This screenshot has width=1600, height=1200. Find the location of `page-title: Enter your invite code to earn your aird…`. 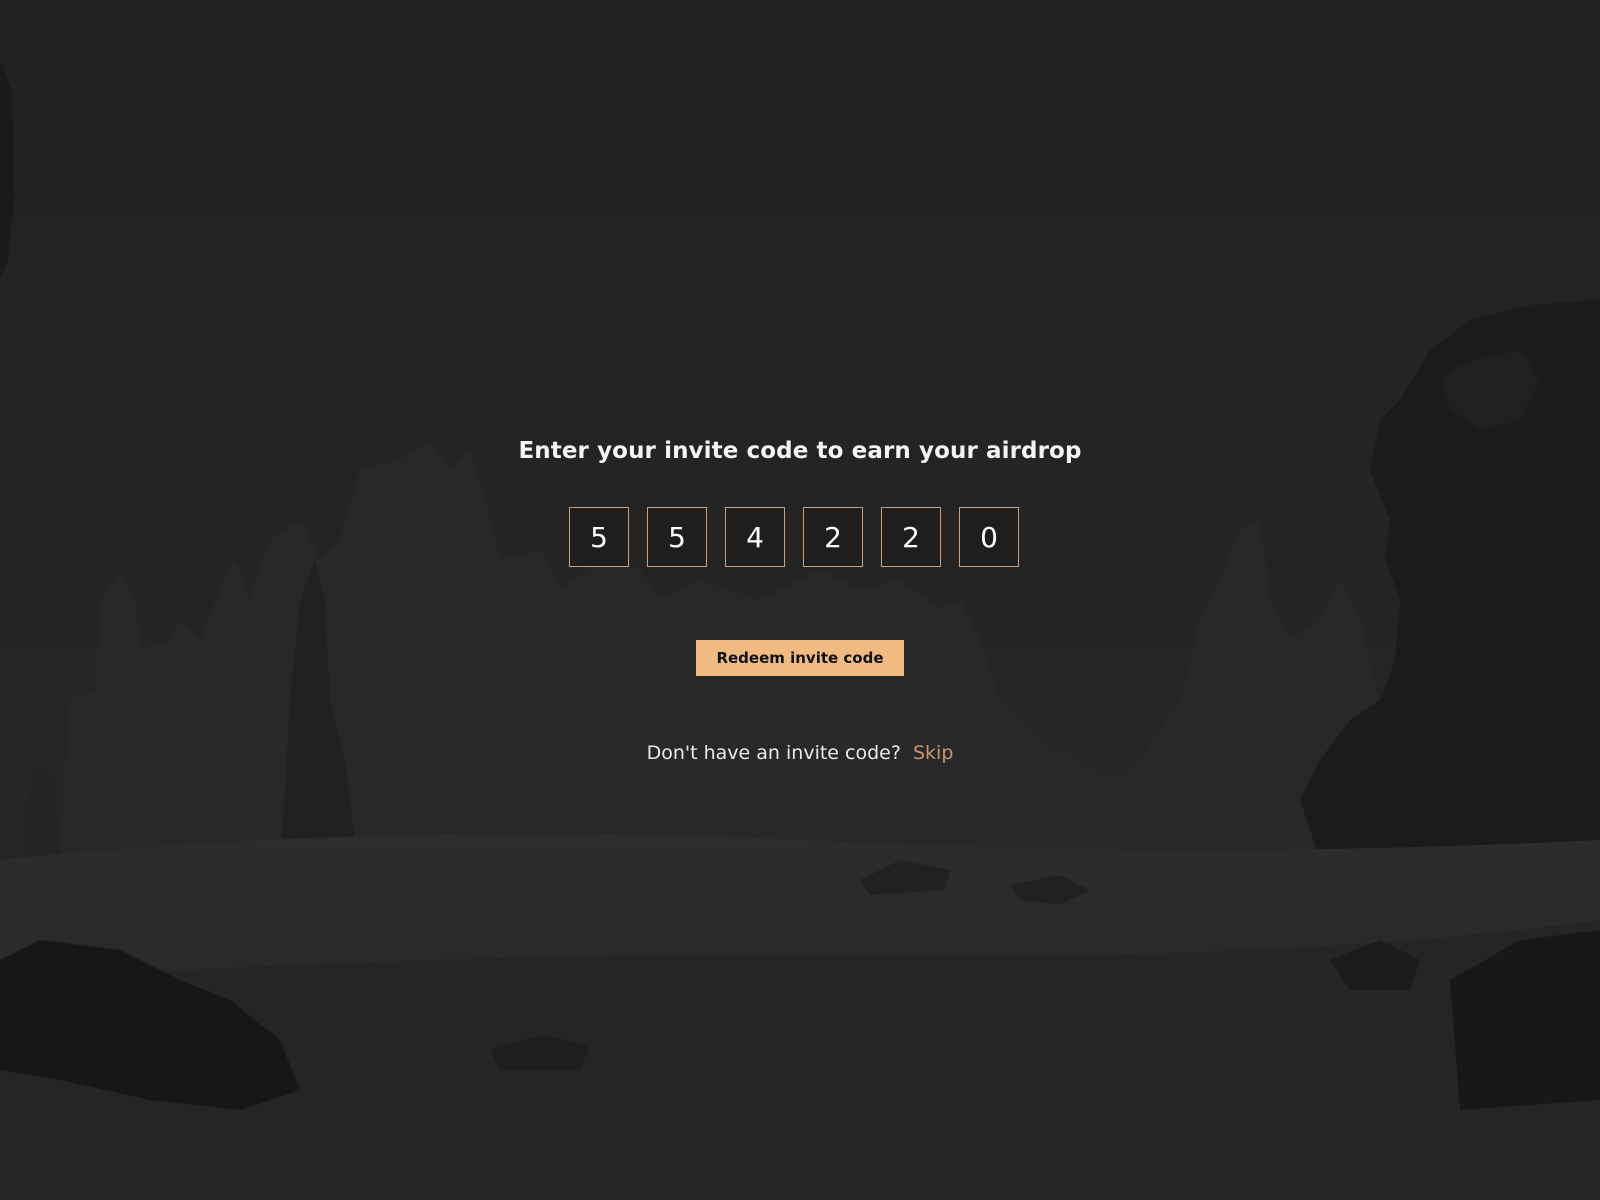

page-title: Enter your invite code to earn your aird… is located at coordinates (800, 451).